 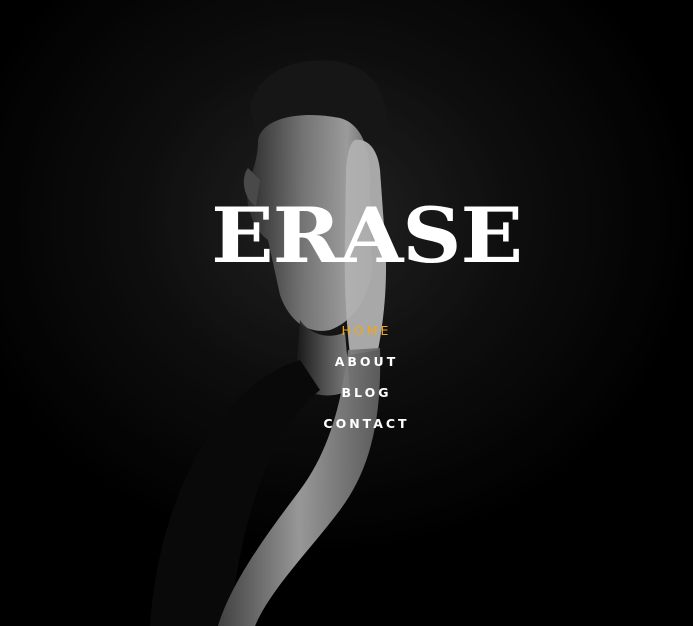 What do you see at coordinates (367, 362) in the screenshot?
I see `nav-link-about: ABOUT` at bounding box center [367, 362].